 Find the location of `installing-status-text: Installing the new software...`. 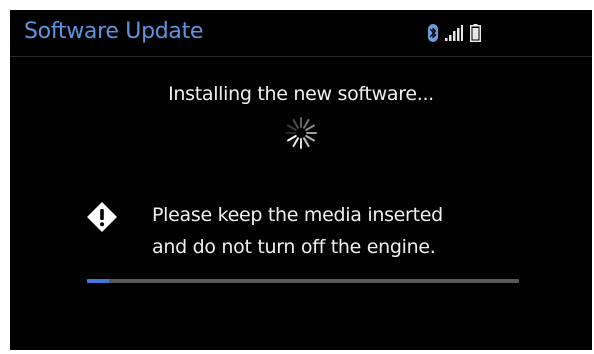

installing-status-text: Installing the new software... is located at coordinates (301, 94).